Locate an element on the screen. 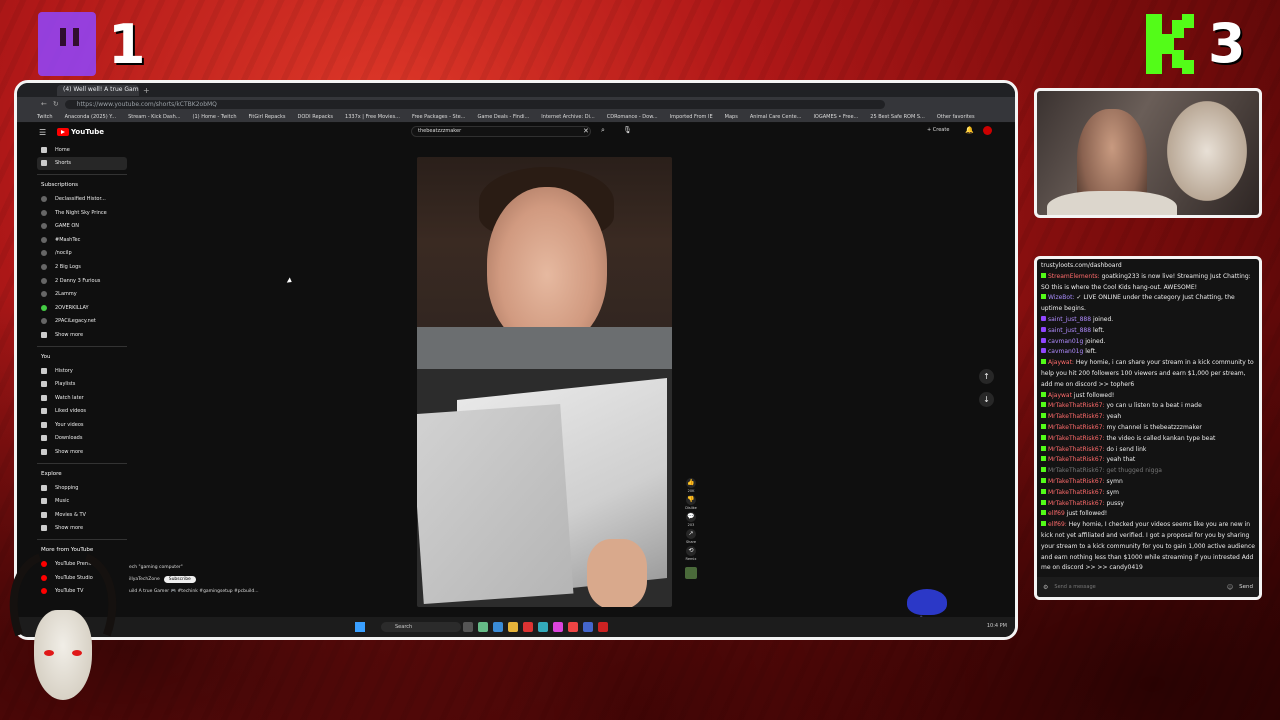 The height and width of the screenshot is (720, 1280). avatar is located at coordinates (987, 130).